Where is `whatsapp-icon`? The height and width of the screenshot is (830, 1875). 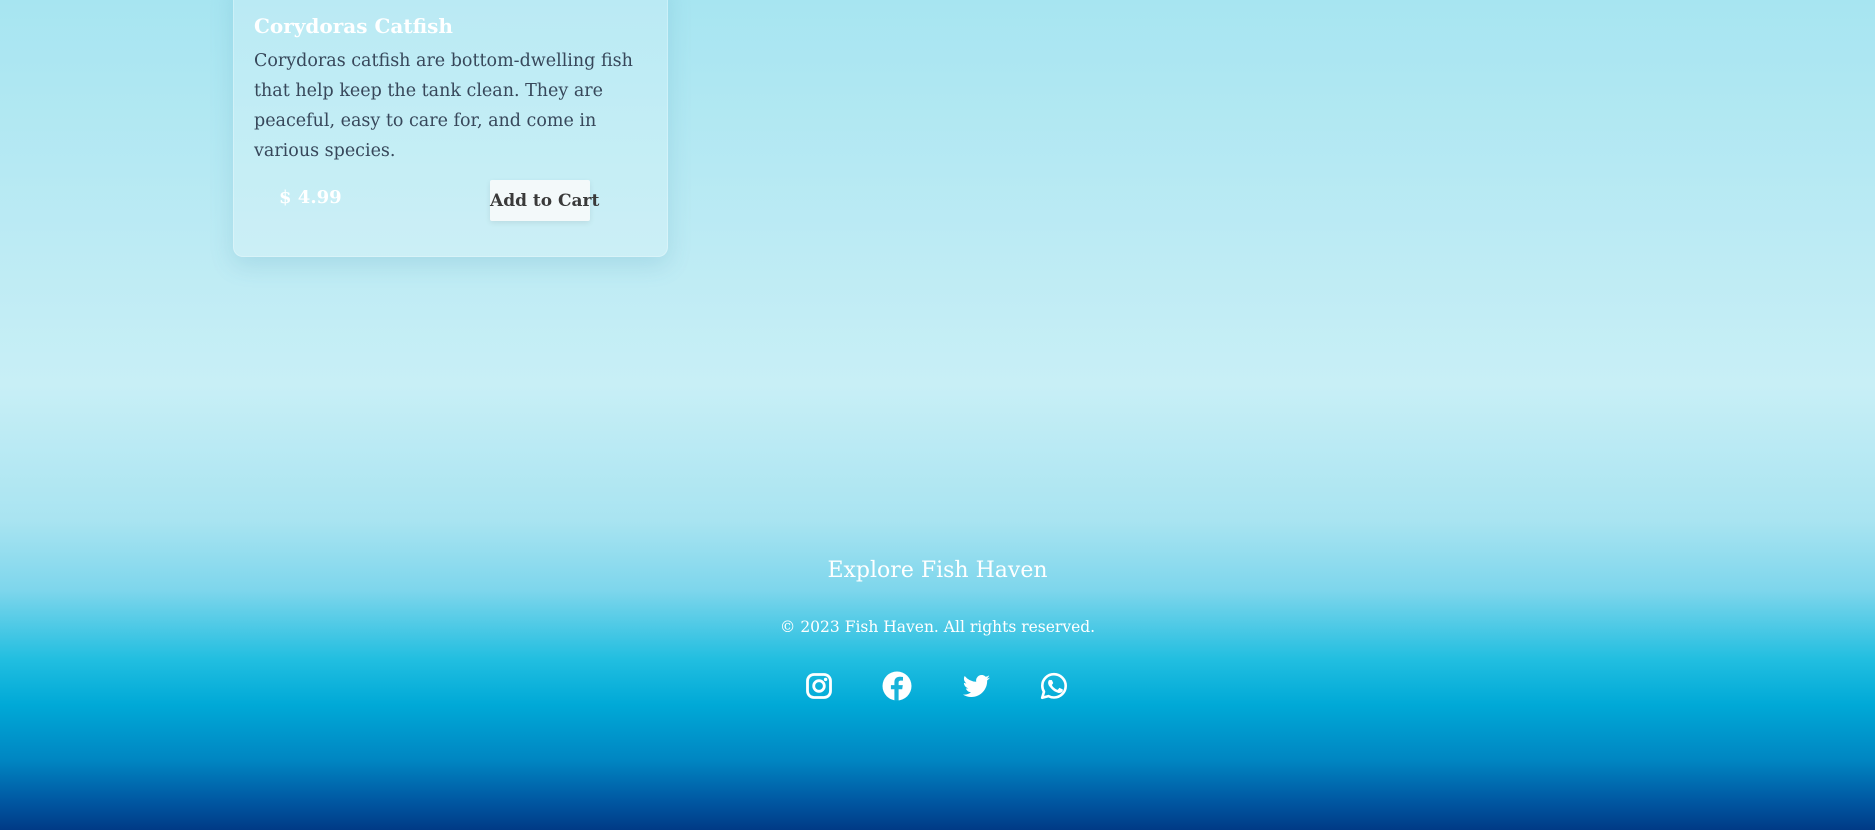
whatsapp-icon is located at coordinates (1054, 686).